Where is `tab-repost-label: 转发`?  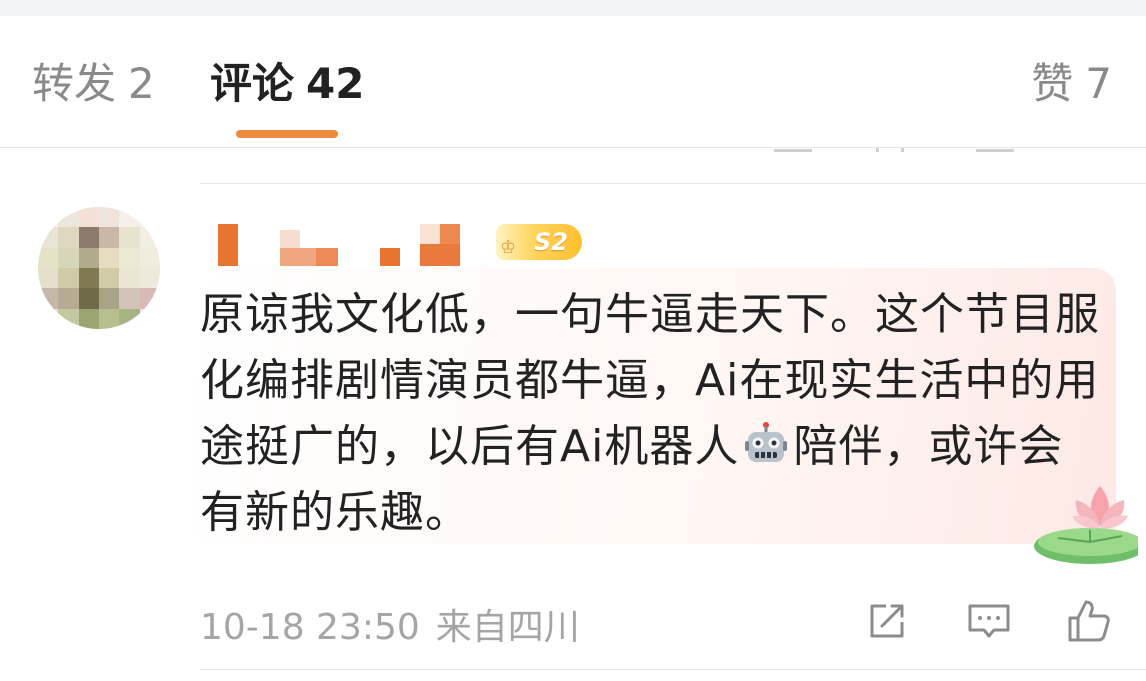
tab-repost-label: 转发 is located at coordinates (74, 83).